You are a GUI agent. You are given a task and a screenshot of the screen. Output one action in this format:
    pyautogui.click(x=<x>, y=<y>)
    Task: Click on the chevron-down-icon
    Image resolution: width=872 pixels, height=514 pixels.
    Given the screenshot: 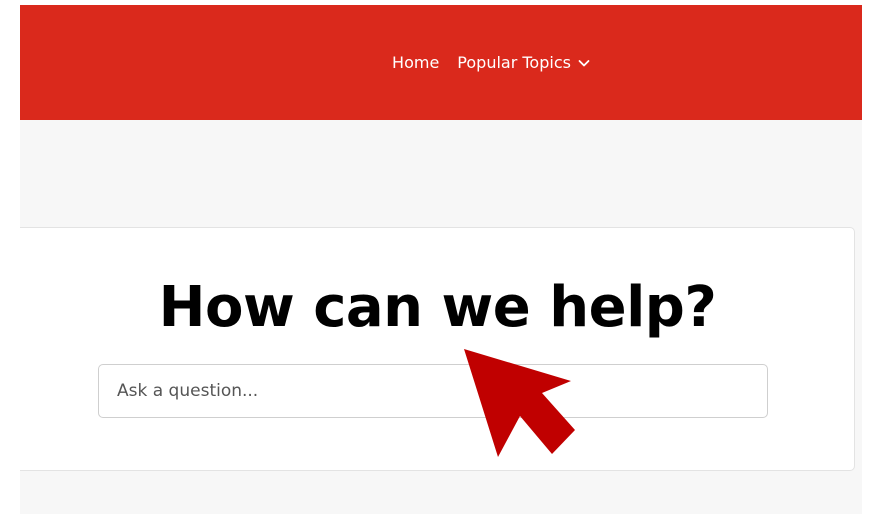 What is the action you would take?
    pyautogui.click(x=584, y=62)
    